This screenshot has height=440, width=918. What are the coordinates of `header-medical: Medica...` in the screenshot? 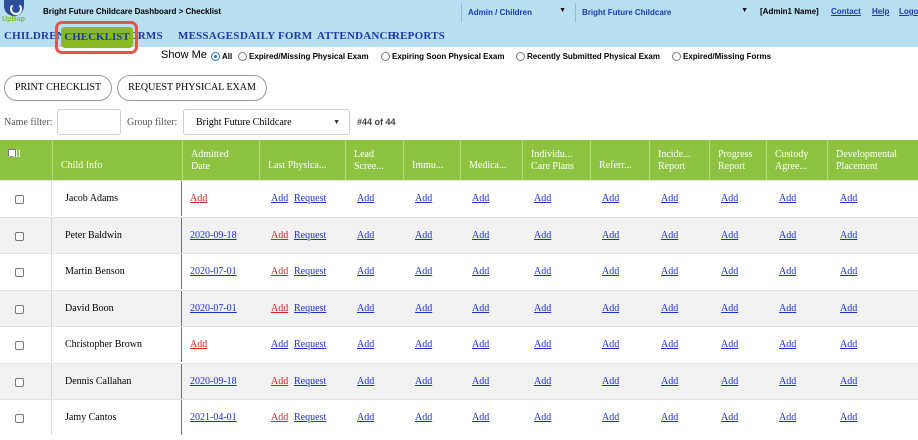 It's located at (491, 160).